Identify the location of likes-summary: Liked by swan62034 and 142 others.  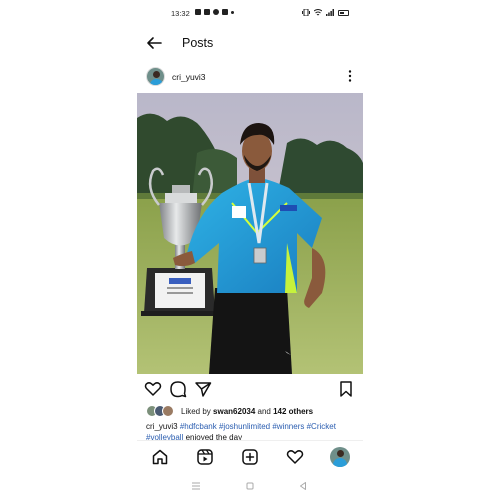
(247, 411).